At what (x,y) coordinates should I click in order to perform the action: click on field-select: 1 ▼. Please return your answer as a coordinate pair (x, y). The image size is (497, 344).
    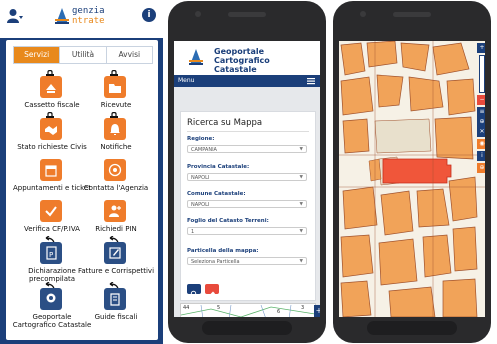
    Looking at the image, I should click on (247, 231).